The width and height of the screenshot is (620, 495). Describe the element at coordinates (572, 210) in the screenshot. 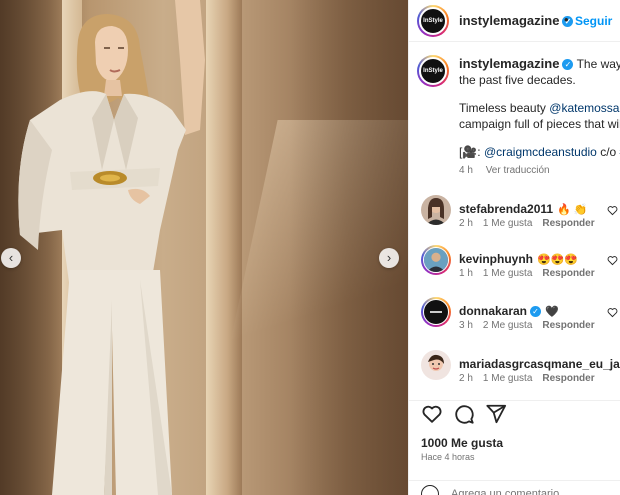

I see `comment-text: 🔥 👏` at that location.